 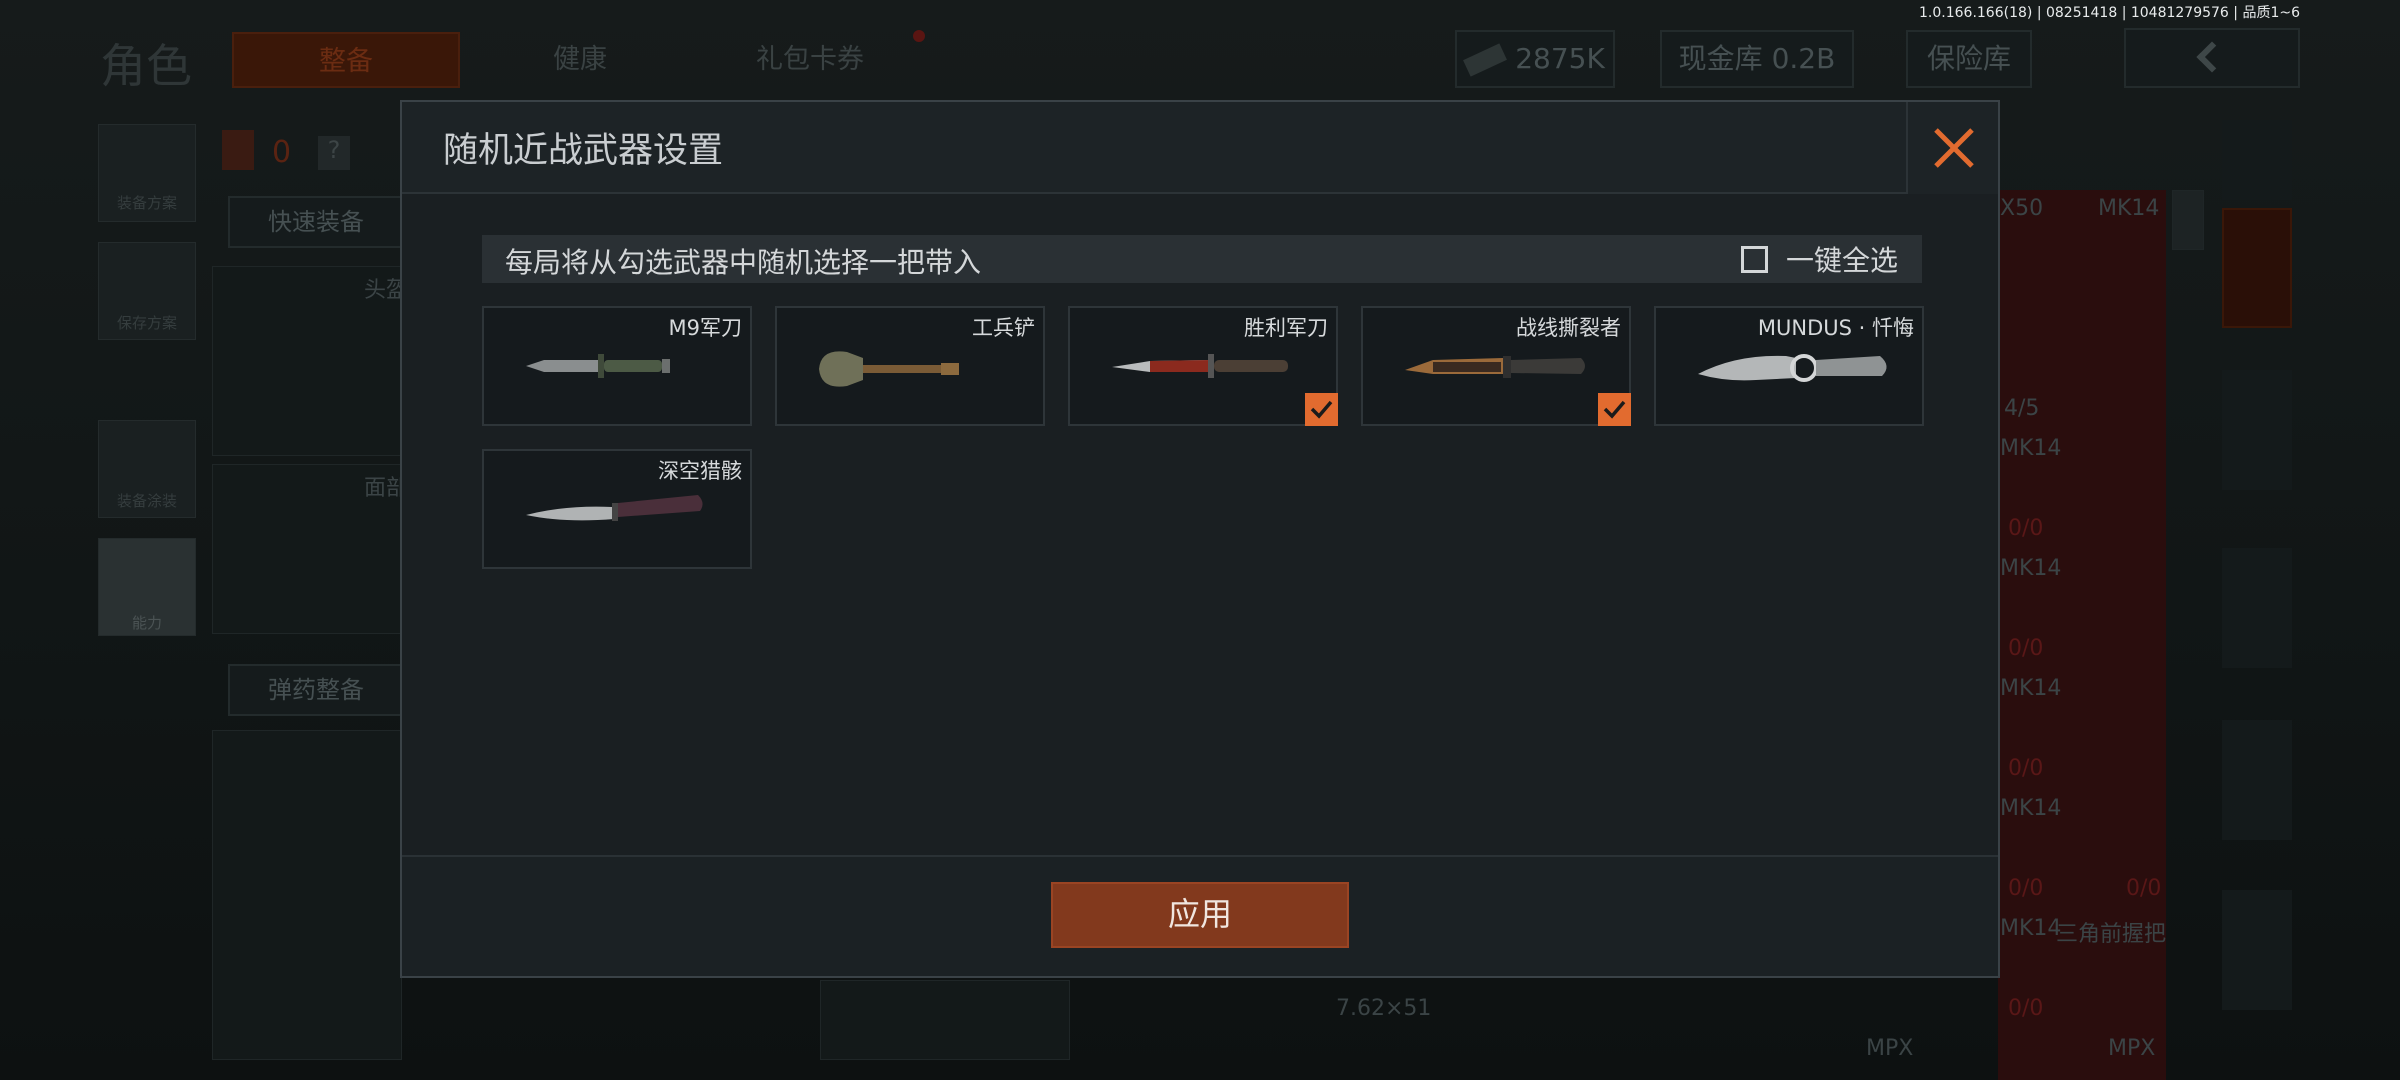 What do you see at coordinates (316, 222) in the screenshot?
I see `quick-equip-button: 快速装备` at bounding box center [316, 222].